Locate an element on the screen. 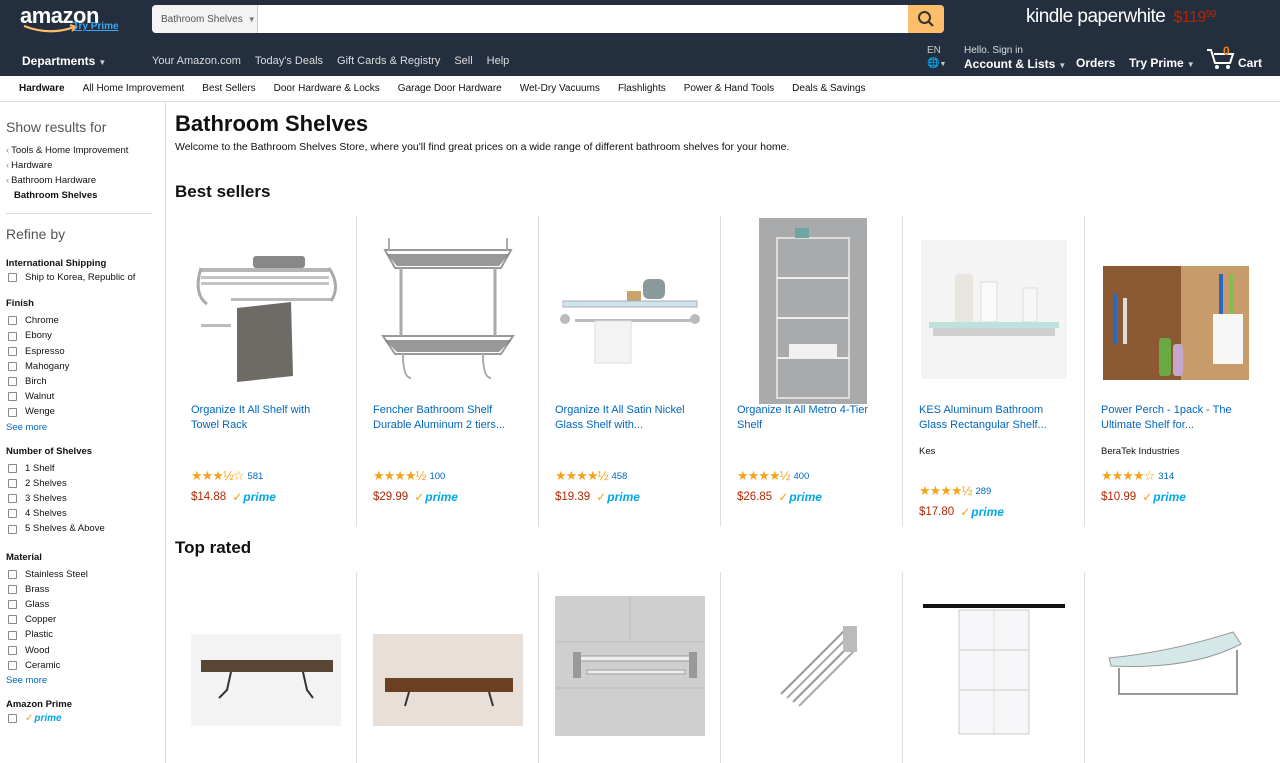 The image size is (1280, 763). kindle-promo: kindle paperwhite $11999 is located at coordinates (1121, 17).